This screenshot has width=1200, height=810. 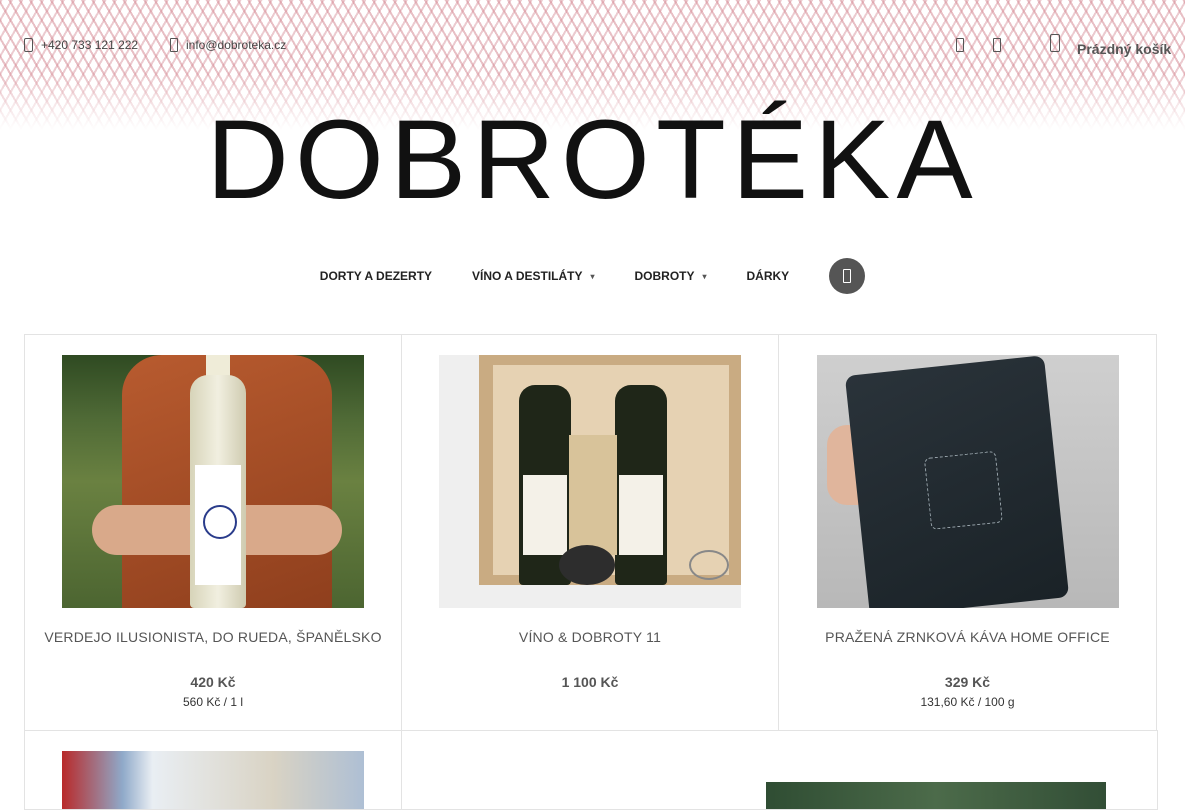 What do you see at coordinates (664, 276) in the screenshot?
I see `nav-label: DOBROTY` at bounding box center [664, 276].